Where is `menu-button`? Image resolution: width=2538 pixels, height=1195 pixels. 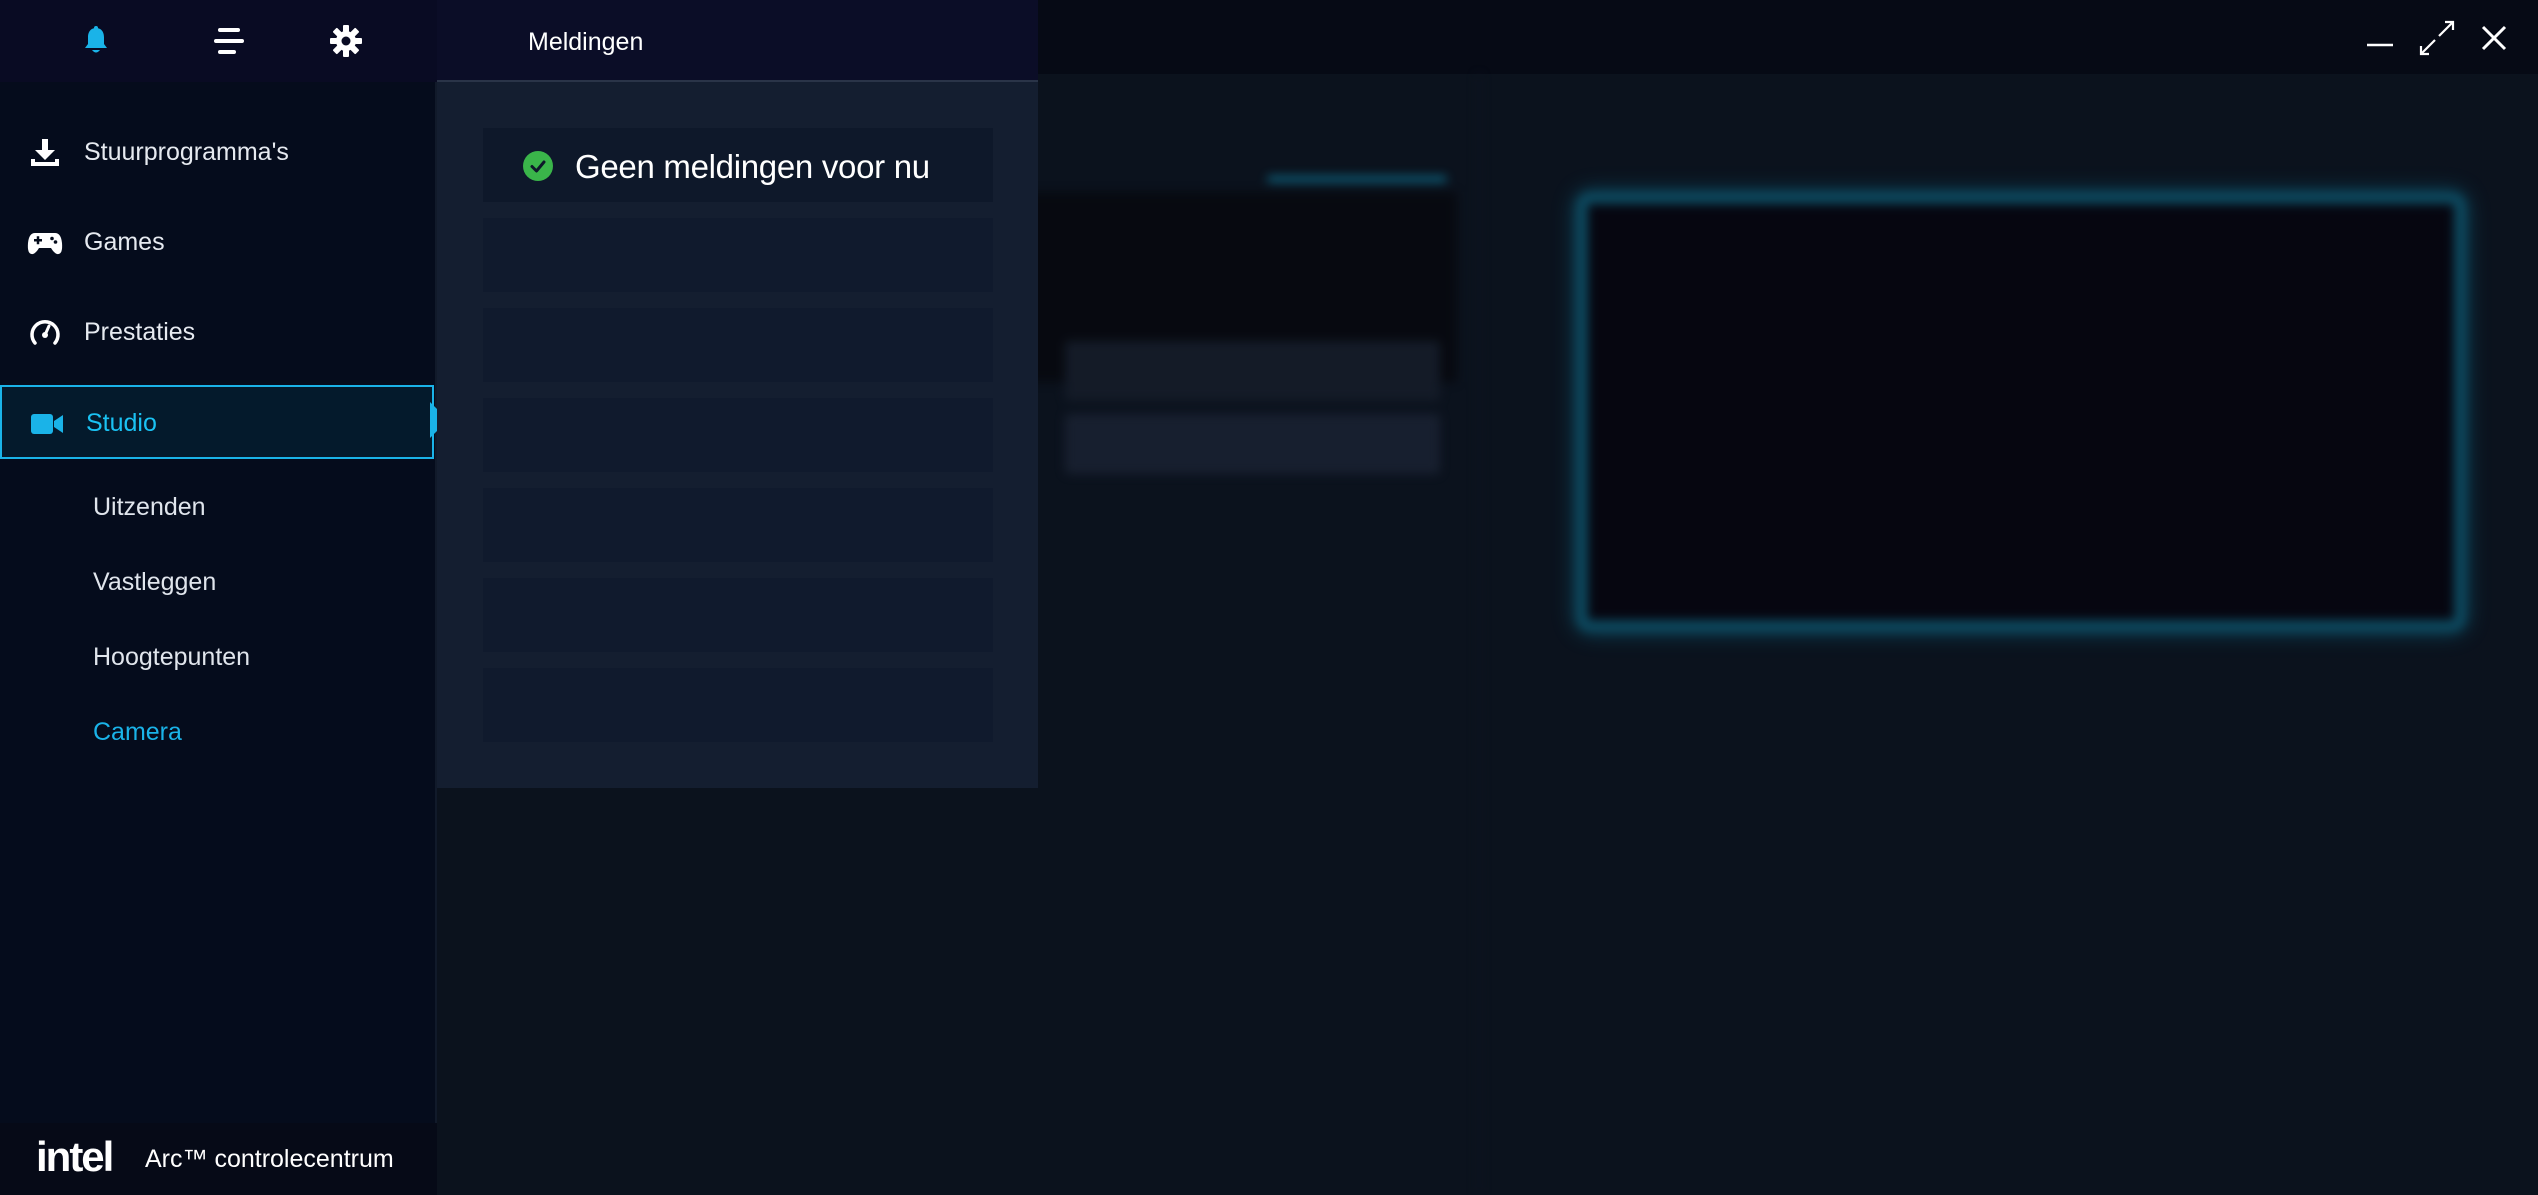 menu-button is located at coordinates (229, 41).